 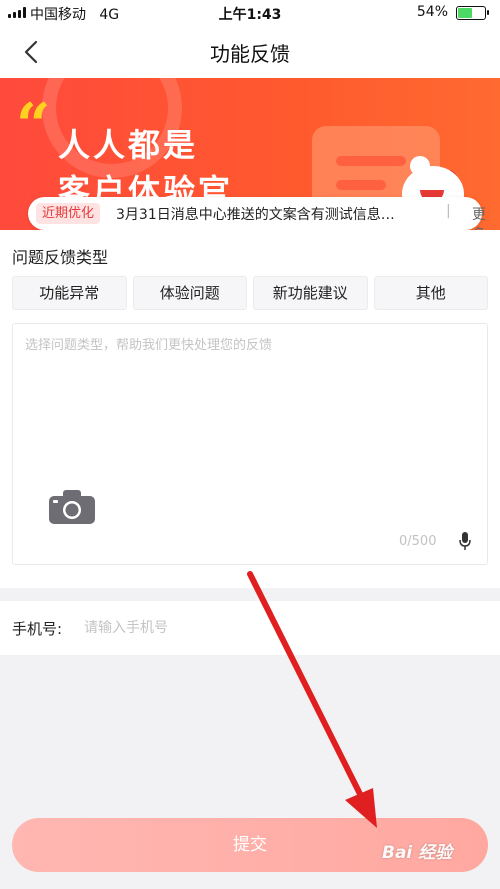 I want to click on page-title: 功能反馈, so click(x=250, y=54).